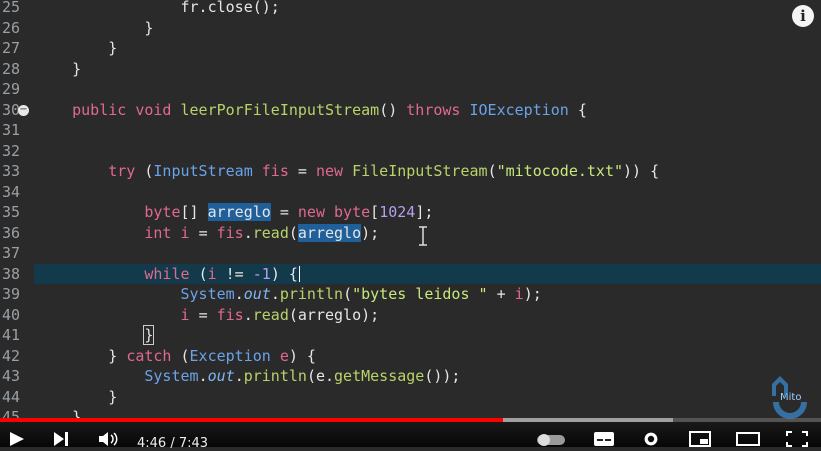 This screenshot has height=451, width=821. What do you see at coordinates (651, 439) in the screenshot?
I see `settings-gear-icon` at bounding box center [651, 439].